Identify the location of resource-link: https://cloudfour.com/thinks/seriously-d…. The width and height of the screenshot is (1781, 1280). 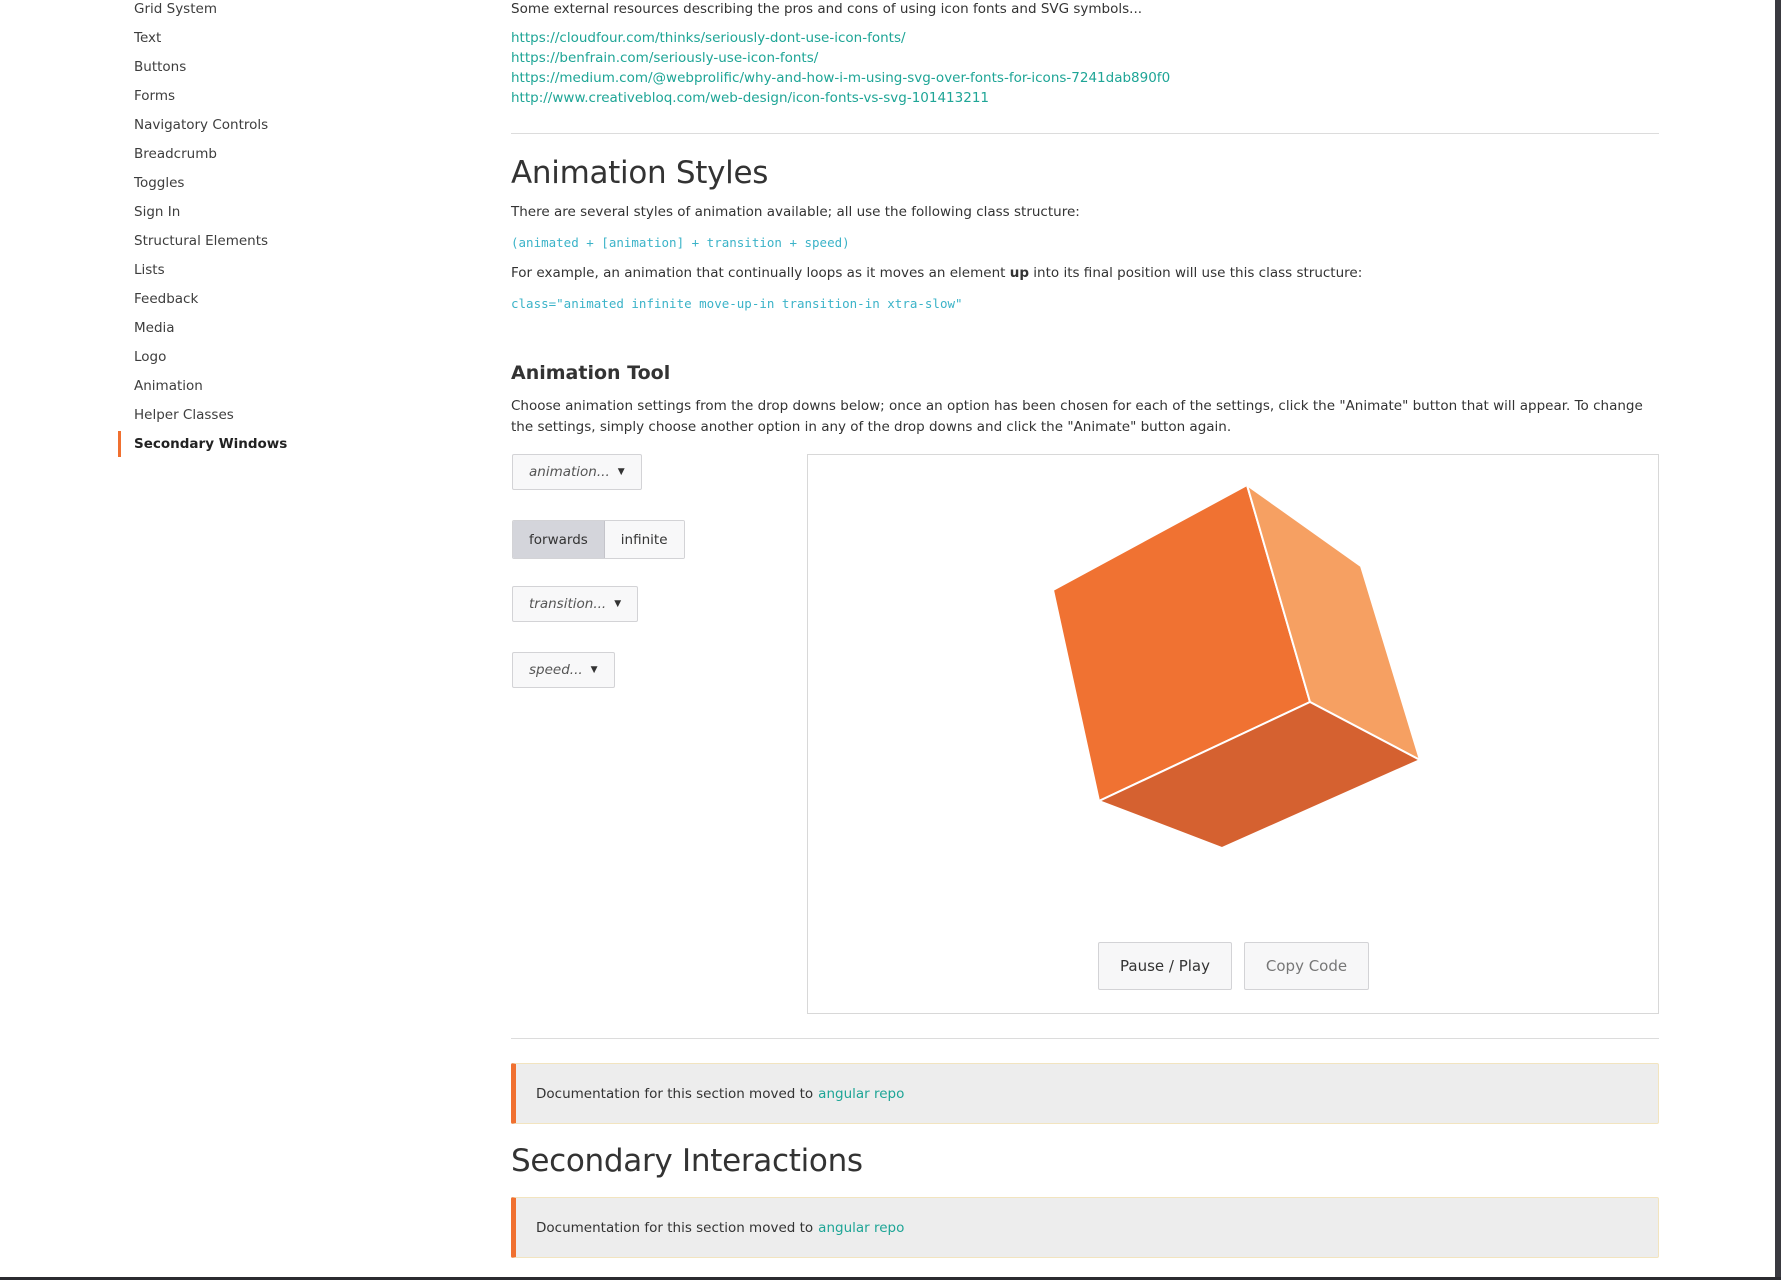
(708, 38).